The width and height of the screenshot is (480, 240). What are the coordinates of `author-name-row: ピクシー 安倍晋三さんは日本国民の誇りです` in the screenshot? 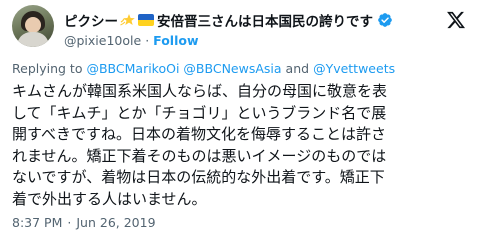 It's located at (228, 20).